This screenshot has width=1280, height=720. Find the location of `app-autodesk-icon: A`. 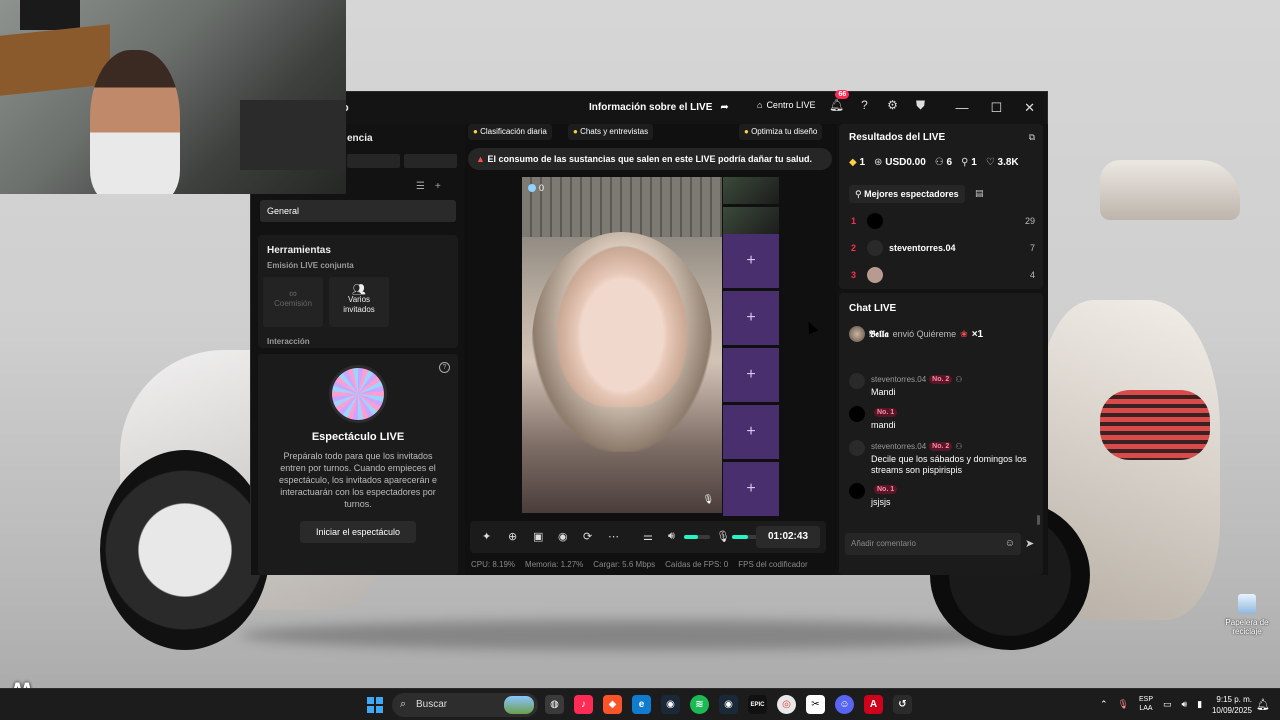

app-autodesk-icon: A is located at coordinates (873, 704).